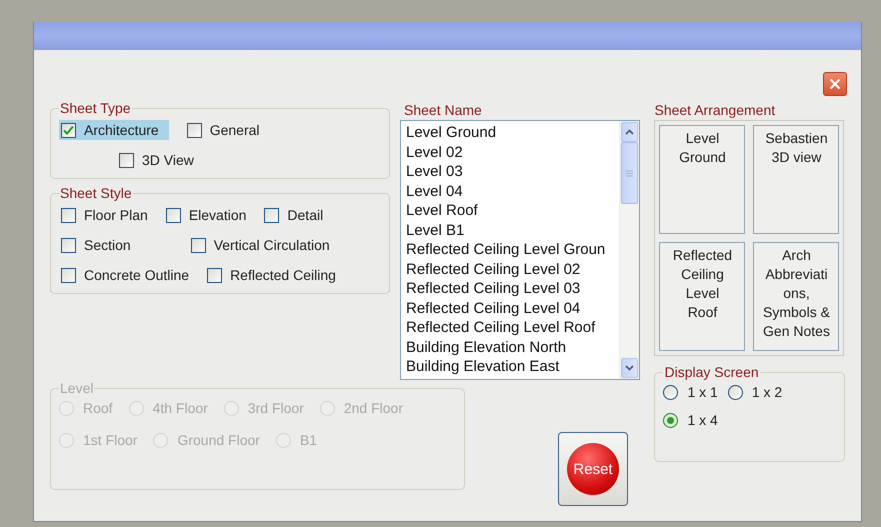  I want to click on list-item: Reflected Ceiling Level Groun, so click(512, 250).